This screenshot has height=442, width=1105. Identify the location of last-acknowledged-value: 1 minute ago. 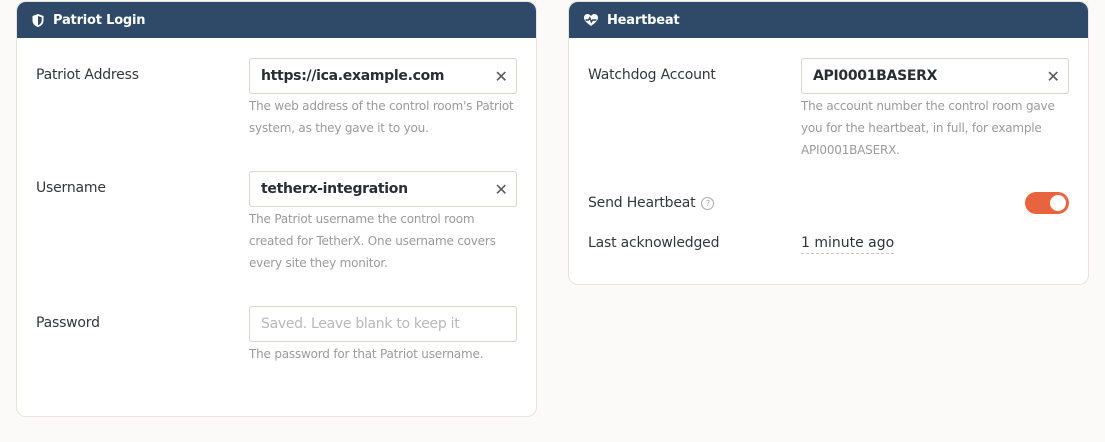
(848, 244).